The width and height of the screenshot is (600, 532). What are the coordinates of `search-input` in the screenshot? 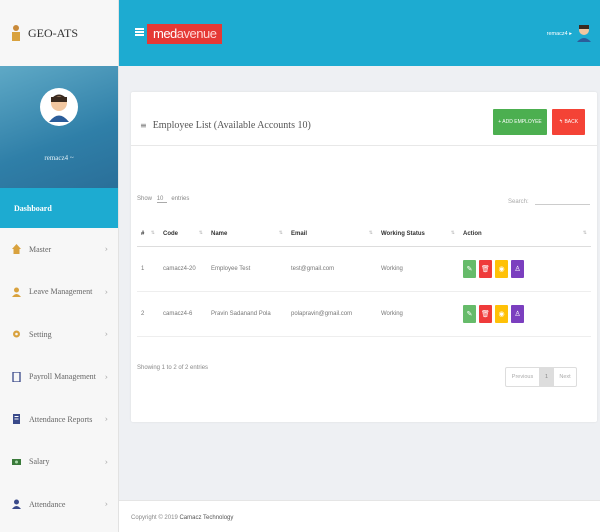 It's located at (562, 200).